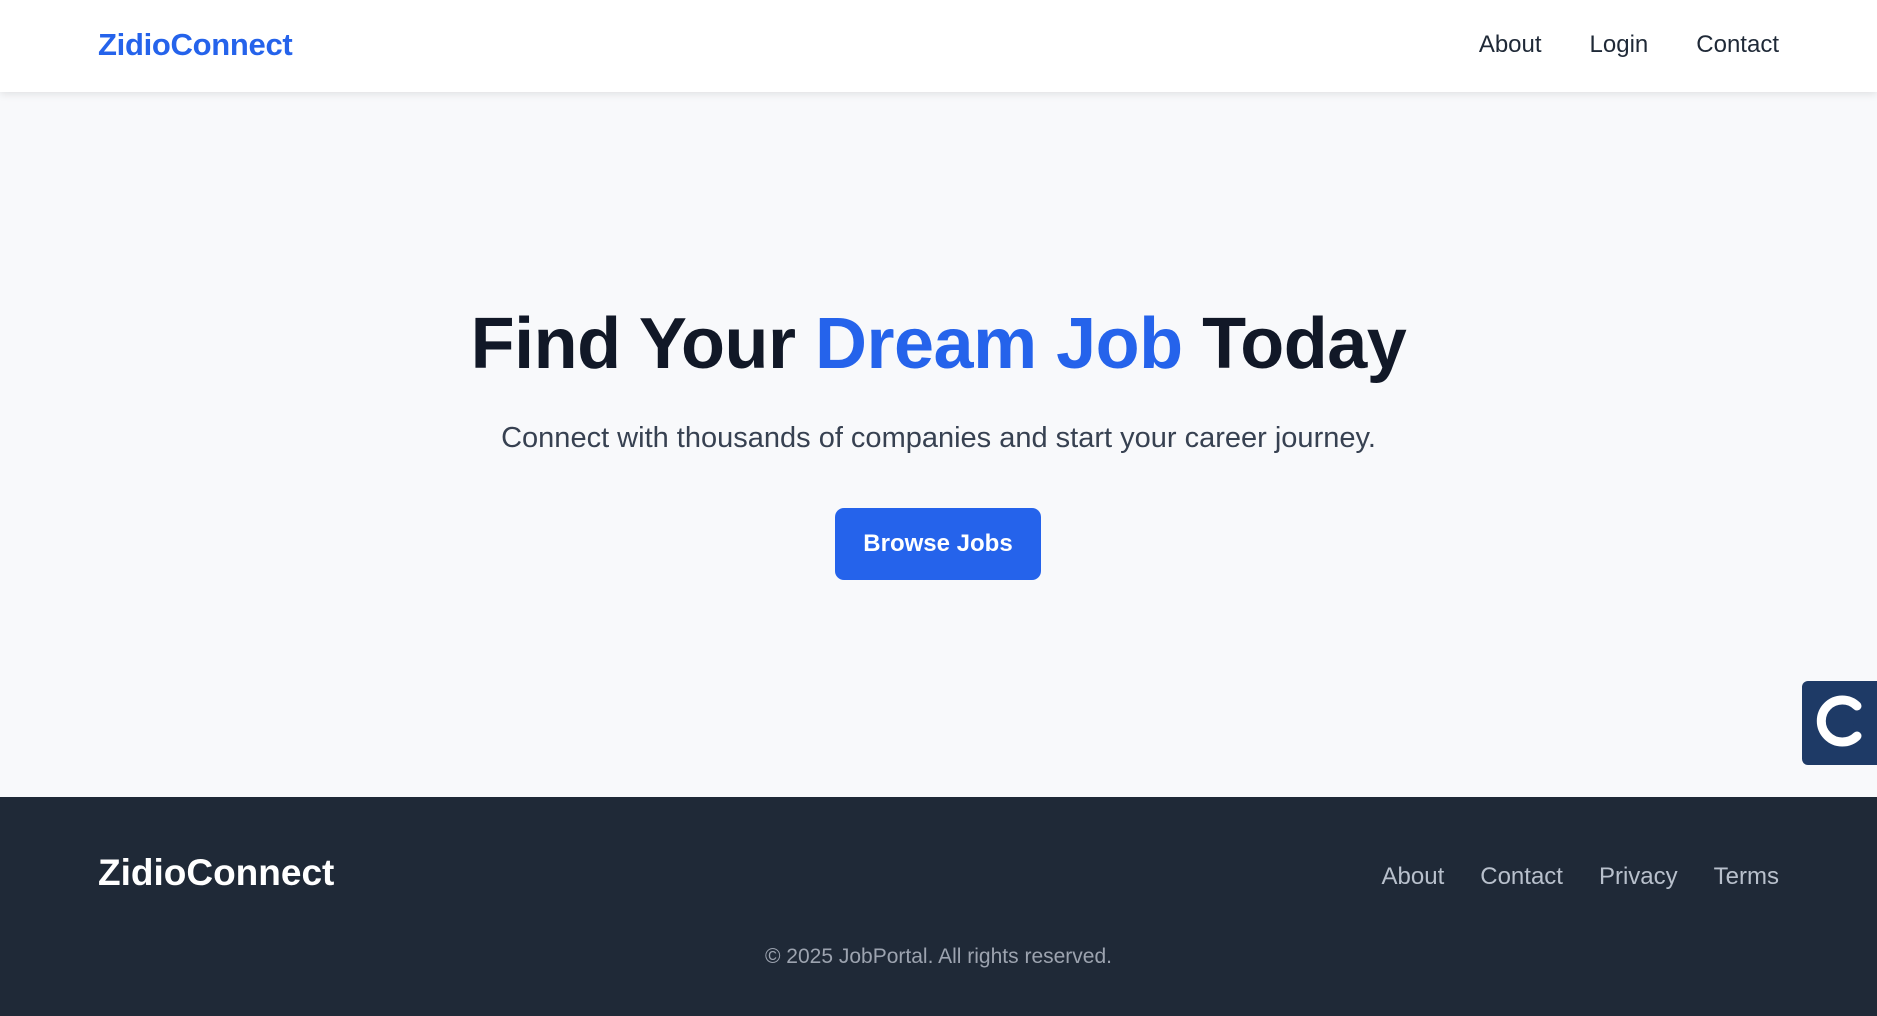 The width and height of the screenshot is (1877, 1016). What do you see at coordinates (642, 344) in the screenshot?
I see `hero-title-start: Find Your` at bounding box center [642, 344].